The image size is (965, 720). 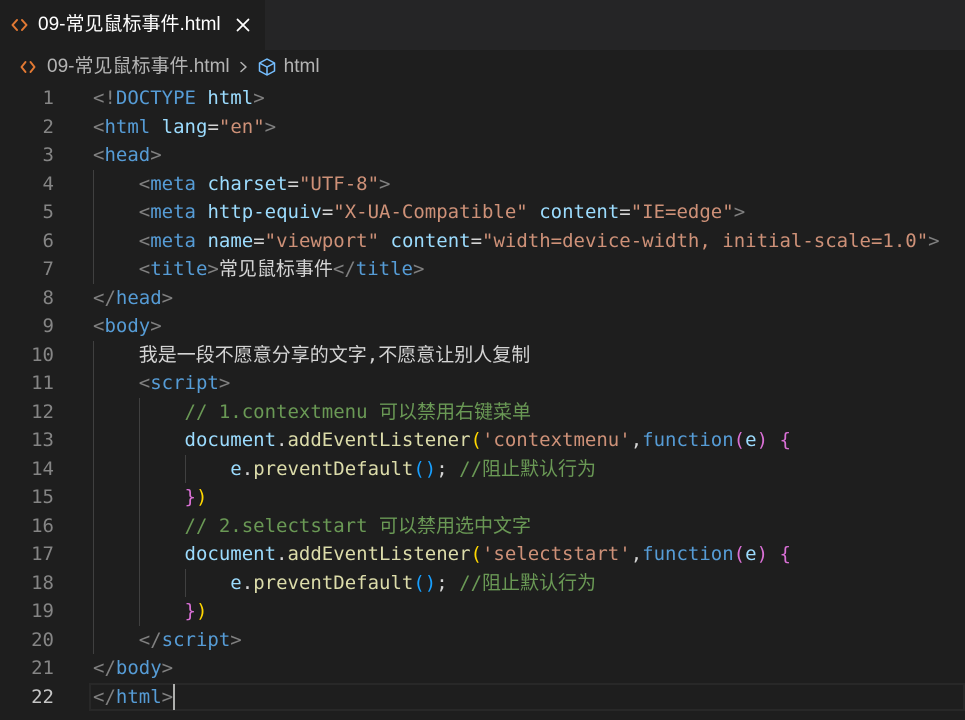 What do you see at coordinates (379, 440) in the screenshot?
I see `code-token: addEventListener` at bounding box center [379, 440].